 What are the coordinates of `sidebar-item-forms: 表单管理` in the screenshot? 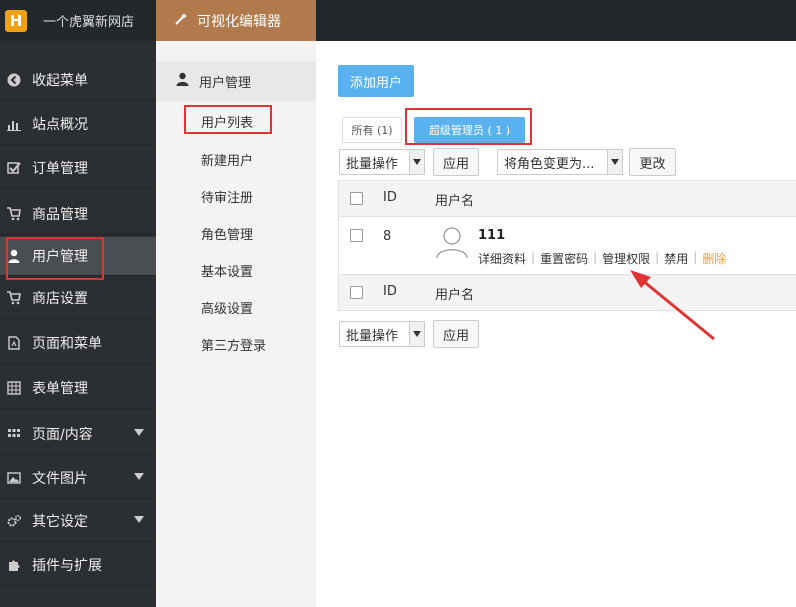 It's located at (78, 388).